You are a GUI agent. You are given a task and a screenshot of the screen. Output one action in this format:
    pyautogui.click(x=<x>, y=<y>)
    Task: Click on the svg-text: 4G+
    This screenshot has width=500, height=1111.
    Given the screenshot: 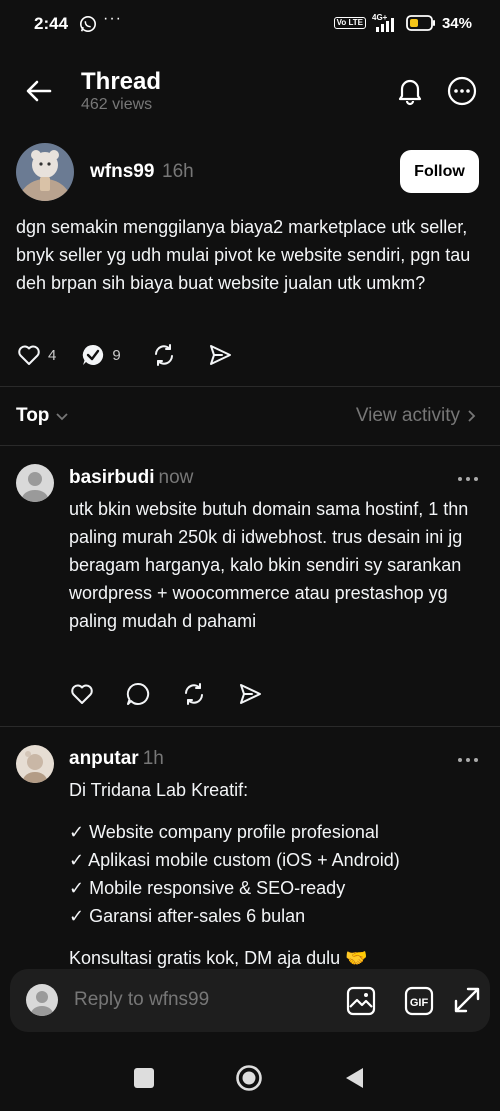 What is the action you would take?
    pyautogui.click(x=380, y=17)
    